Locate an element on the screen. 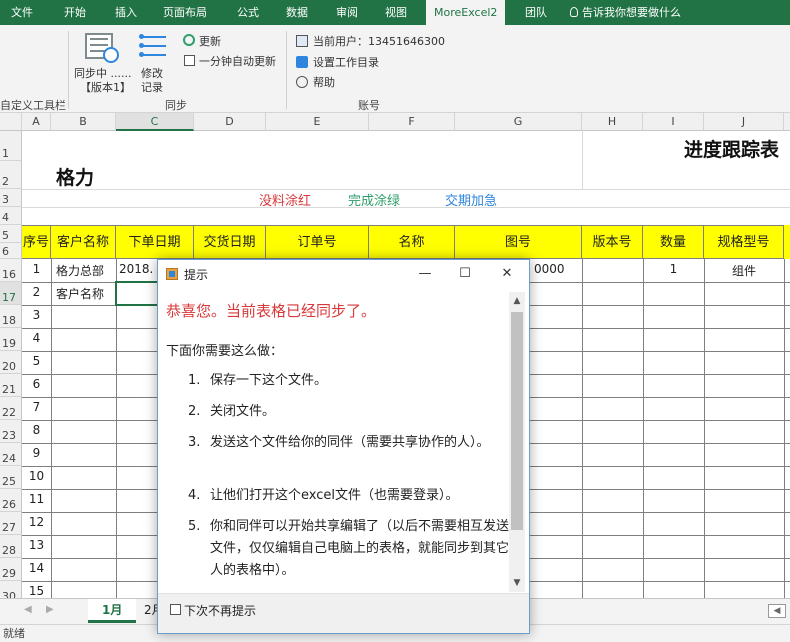  sync-icon is located at coordinates (102, 48).